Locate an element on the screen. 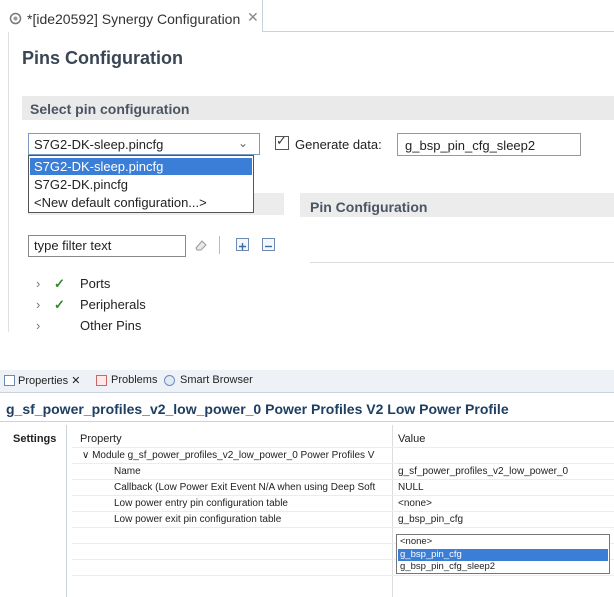 The height and width of the screenshot is (597, 614). settings-tab is located at coordinates (36, 511).